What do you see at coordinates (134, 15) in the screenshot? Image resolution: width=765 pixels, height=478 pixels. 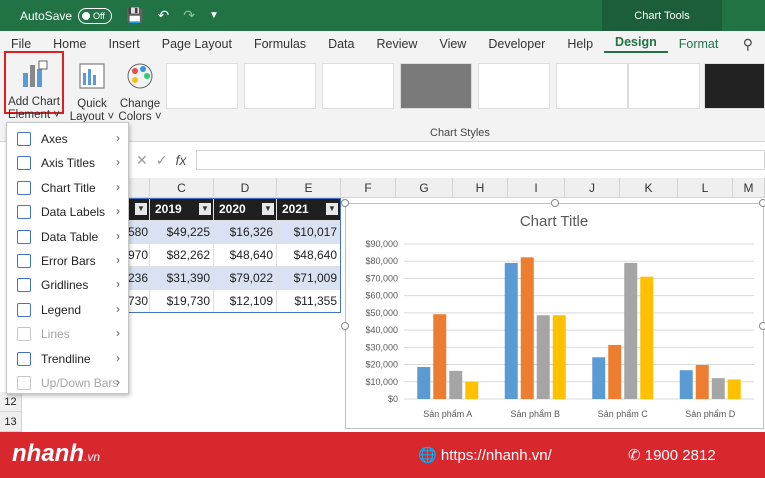 I see `save-icon: 💾` at bounding box center [134, 15].